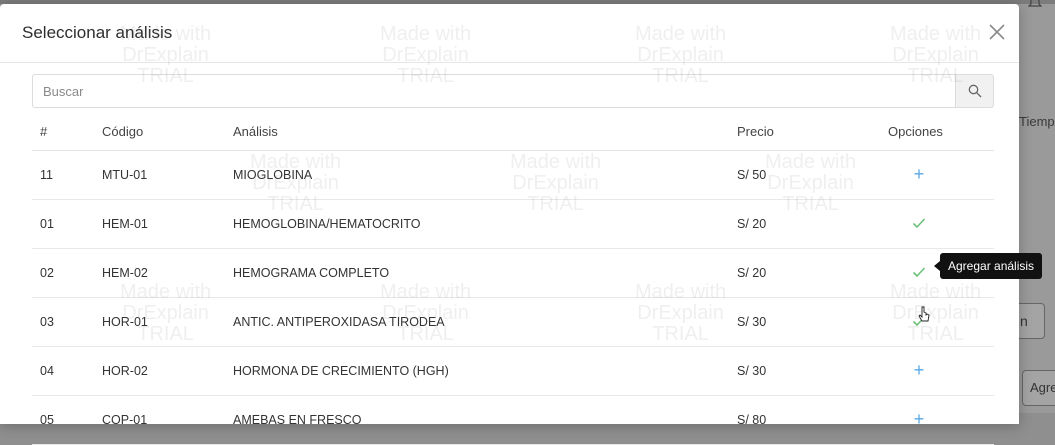  I want to click on close-button, so click(997, 32).